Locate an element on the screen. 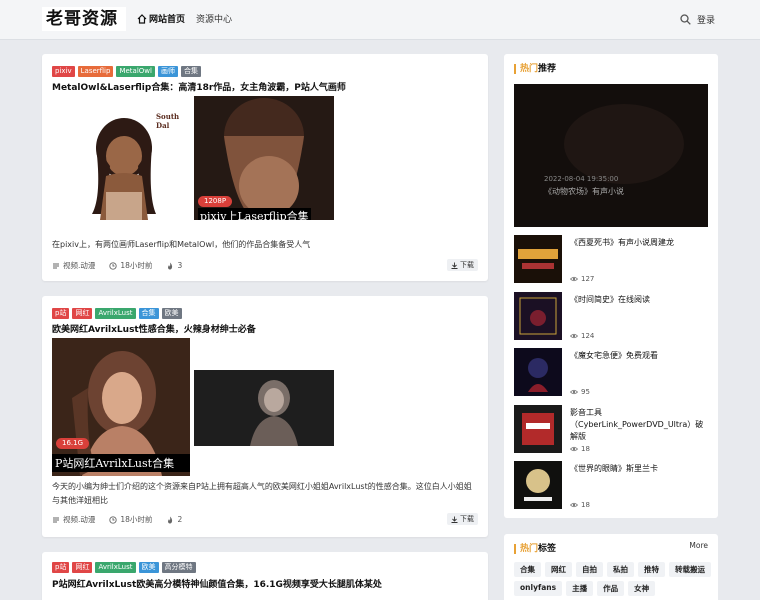 The width and height of the screenshot is (760, 600). widget-title-text: 标签 is located at coordinates (547, 549).